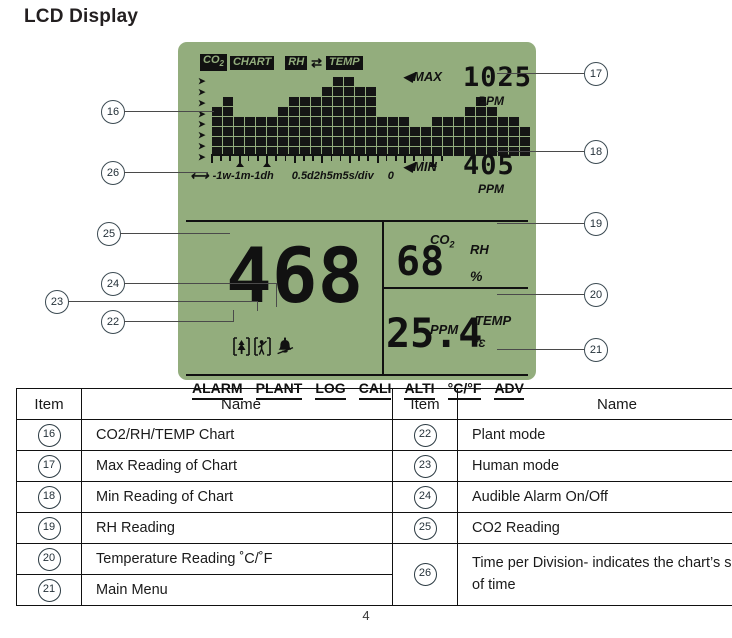 The height and width of the screenshot is (638, 732). I want to click on table-row: 17 Max Reading of Chart 23 Human mode, so click(374, 466).